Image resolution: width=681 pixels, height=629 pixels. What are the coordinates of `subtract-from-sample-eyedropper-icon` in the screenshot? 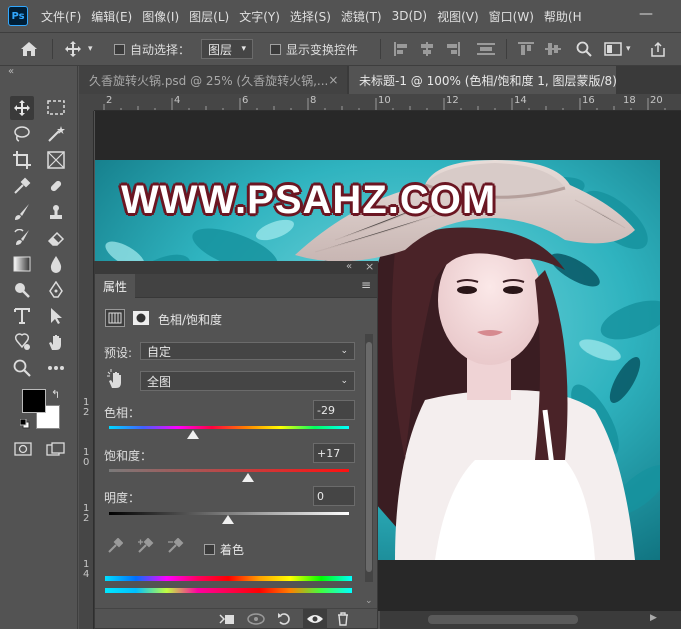 It's located at (176, 547).